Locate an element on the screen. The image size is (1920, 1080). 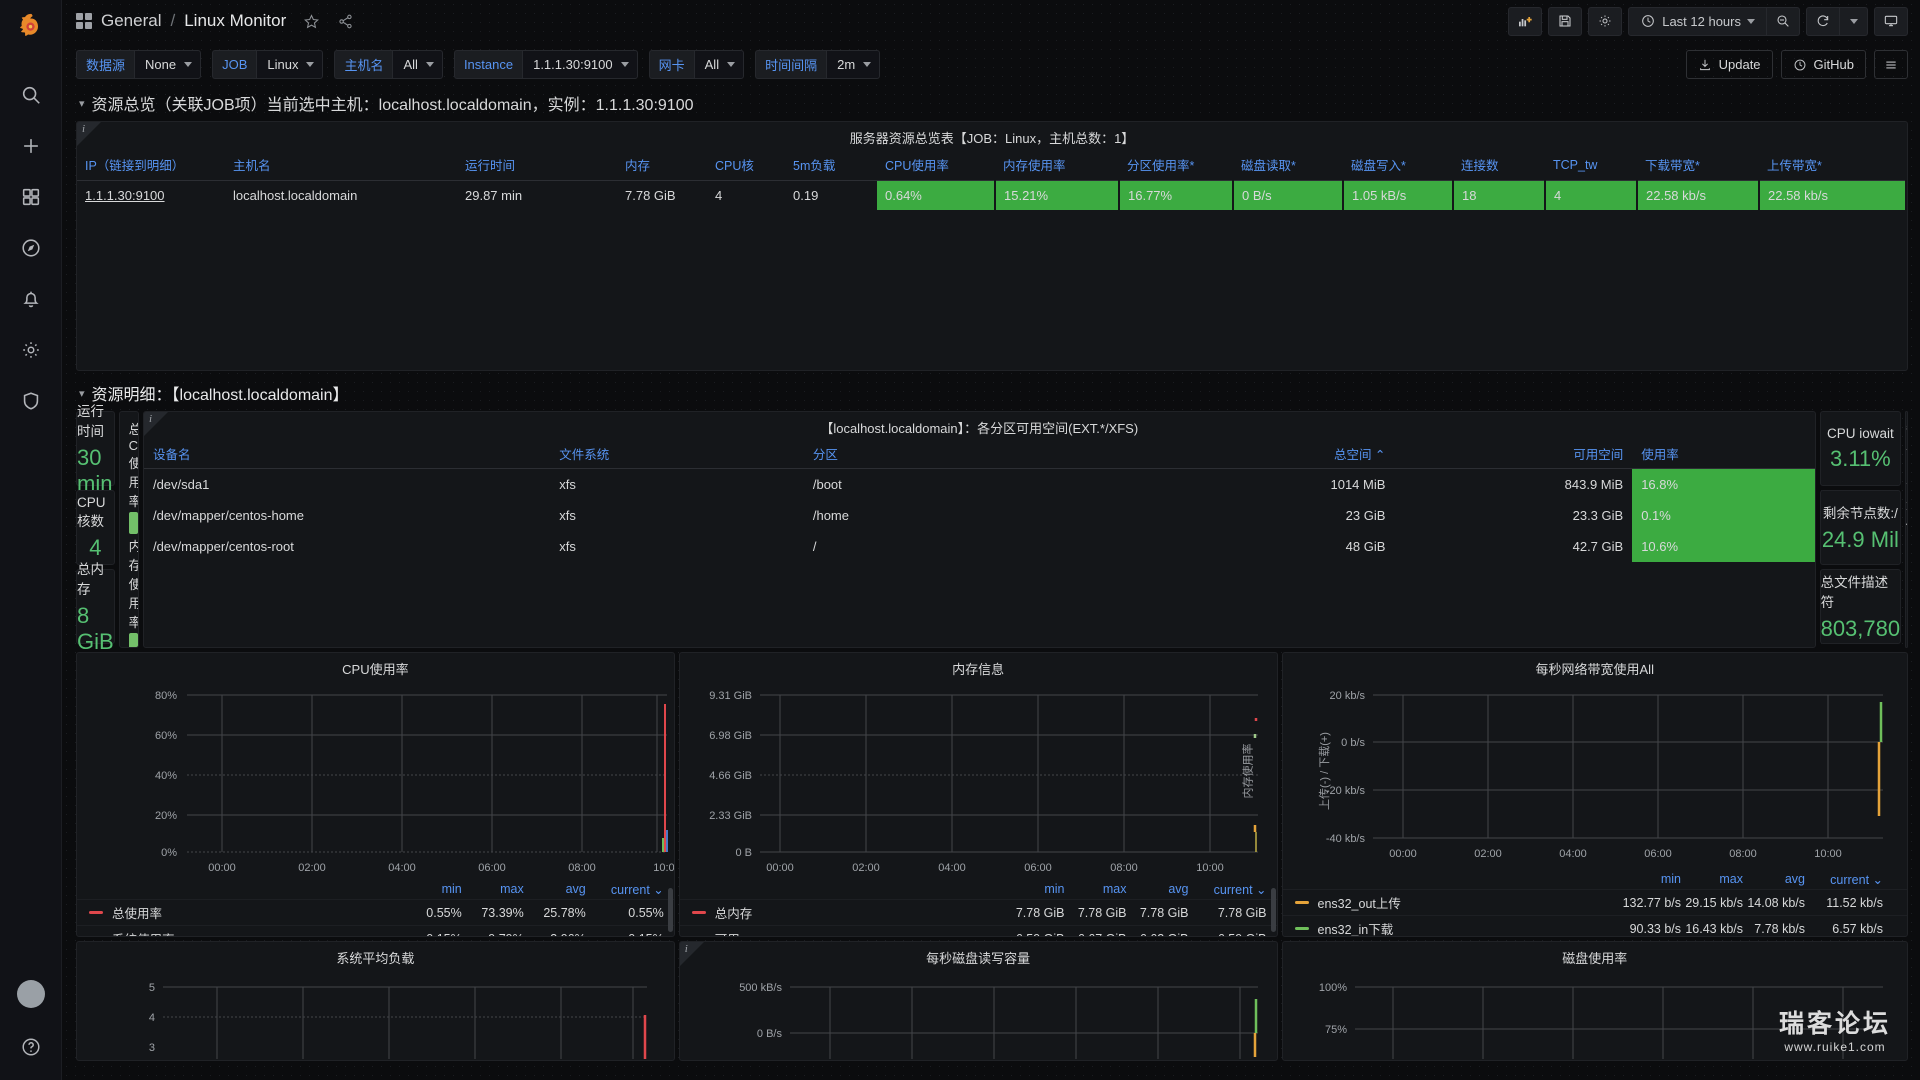
col-disk-read: 磁盘读取* is located at coordinates (1288, 165).